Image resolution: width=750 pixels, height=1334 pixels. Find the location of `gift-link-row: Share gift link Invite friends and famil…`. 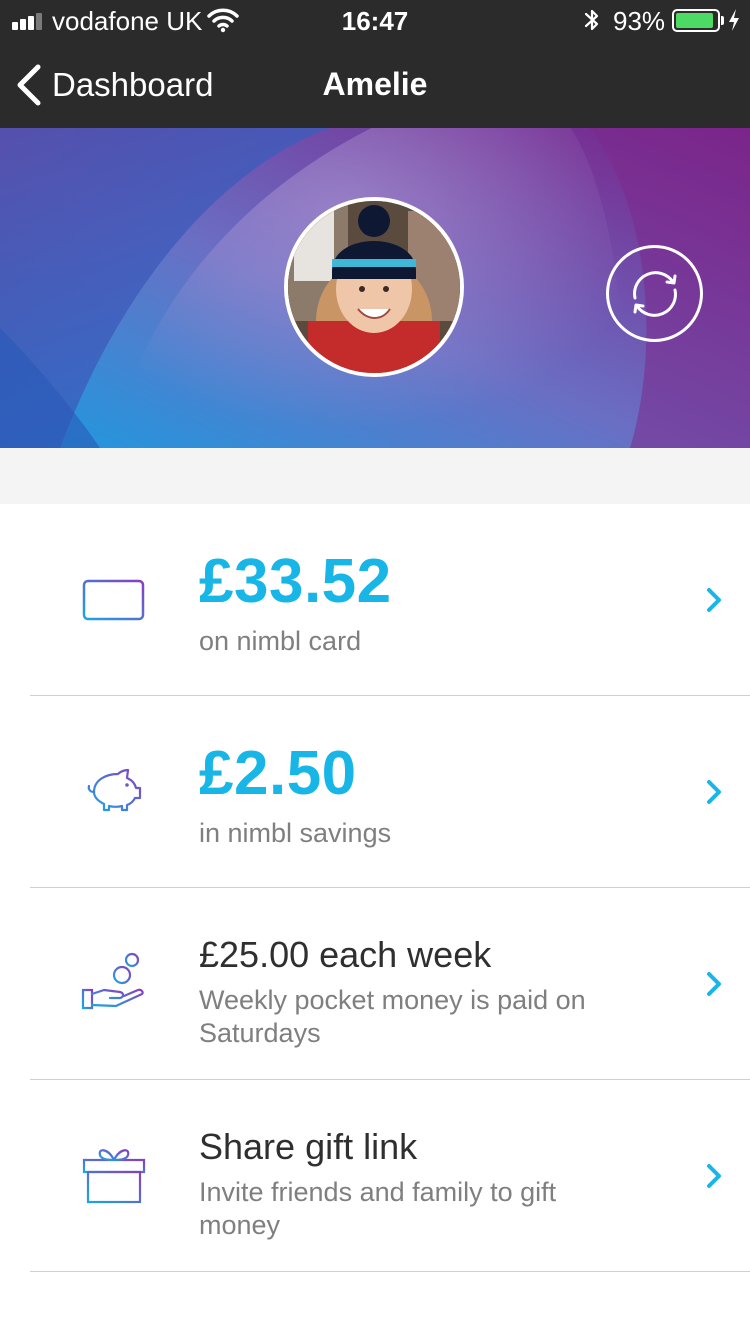

gift-link-row: Share gift link Invite friends and famil… is located at coordinates (375, 1176).